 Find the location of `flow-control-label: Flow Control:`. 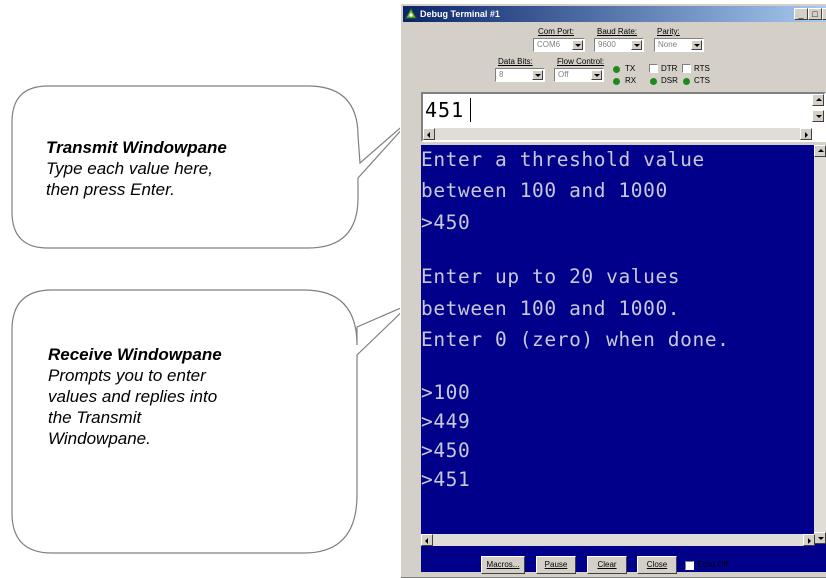

flow-control-label: Flow Control: is located at coordinates (581, 61).